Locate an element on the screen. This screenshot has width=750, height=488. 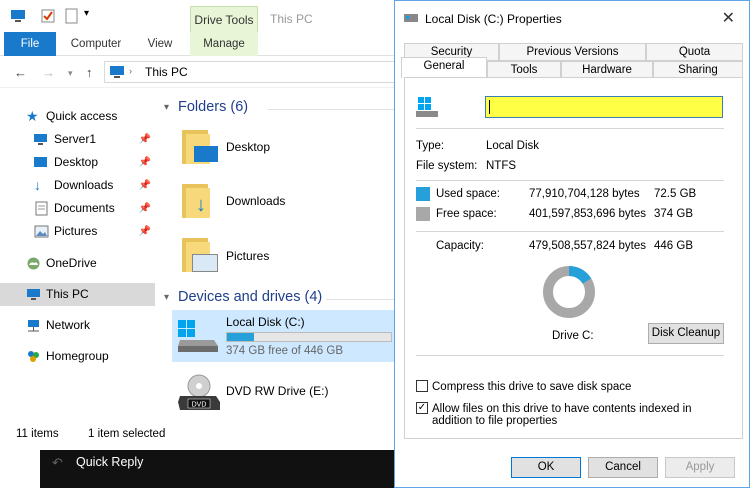
nav-item-onedrive: OneDrive is located at coordinates (77, 263).